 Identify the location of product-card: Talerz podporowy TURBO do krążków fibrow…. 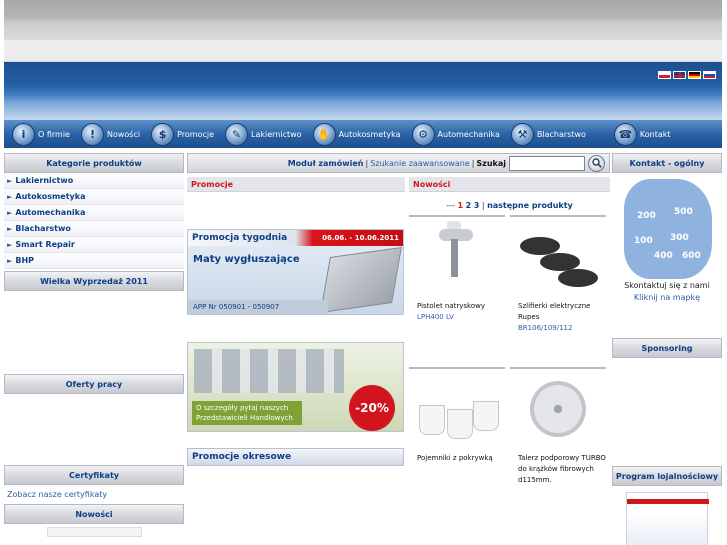
(558, 443).